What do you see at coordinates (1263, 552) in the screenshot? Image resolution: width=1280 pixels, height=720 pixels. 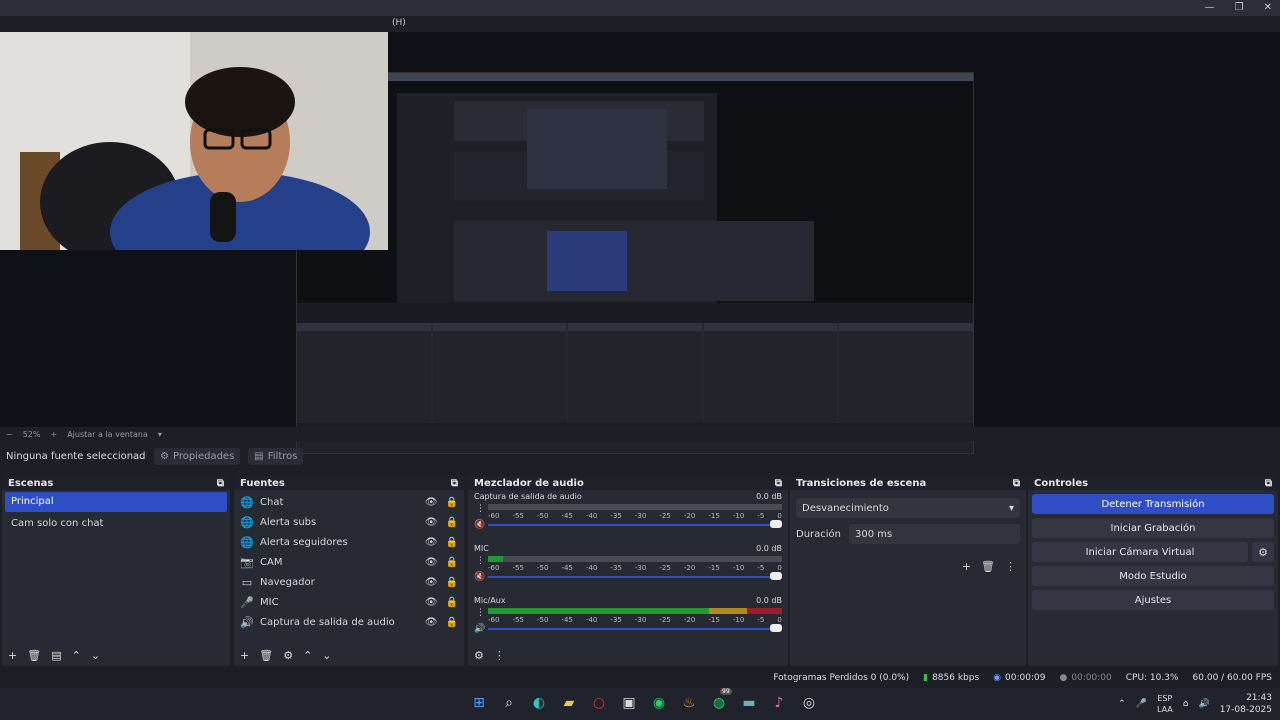 I see `virtual-camera-settings-button: ⚙` at bounding box center [1263, 552].